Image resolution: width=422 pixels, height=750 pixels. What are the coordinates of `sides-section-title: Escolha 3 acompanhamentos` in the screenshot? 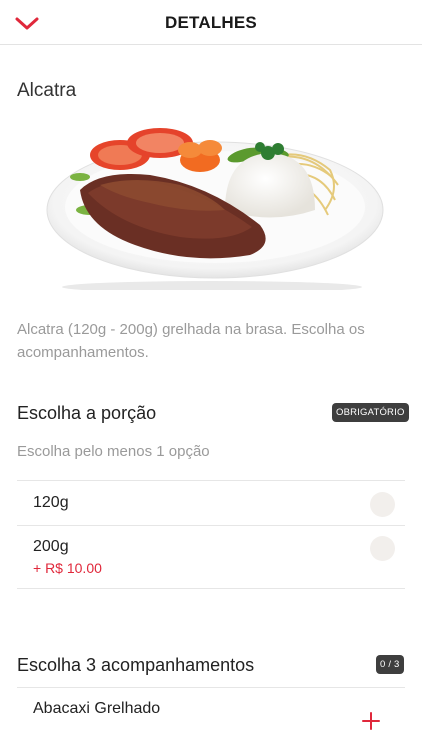 It's located at (136, 665).